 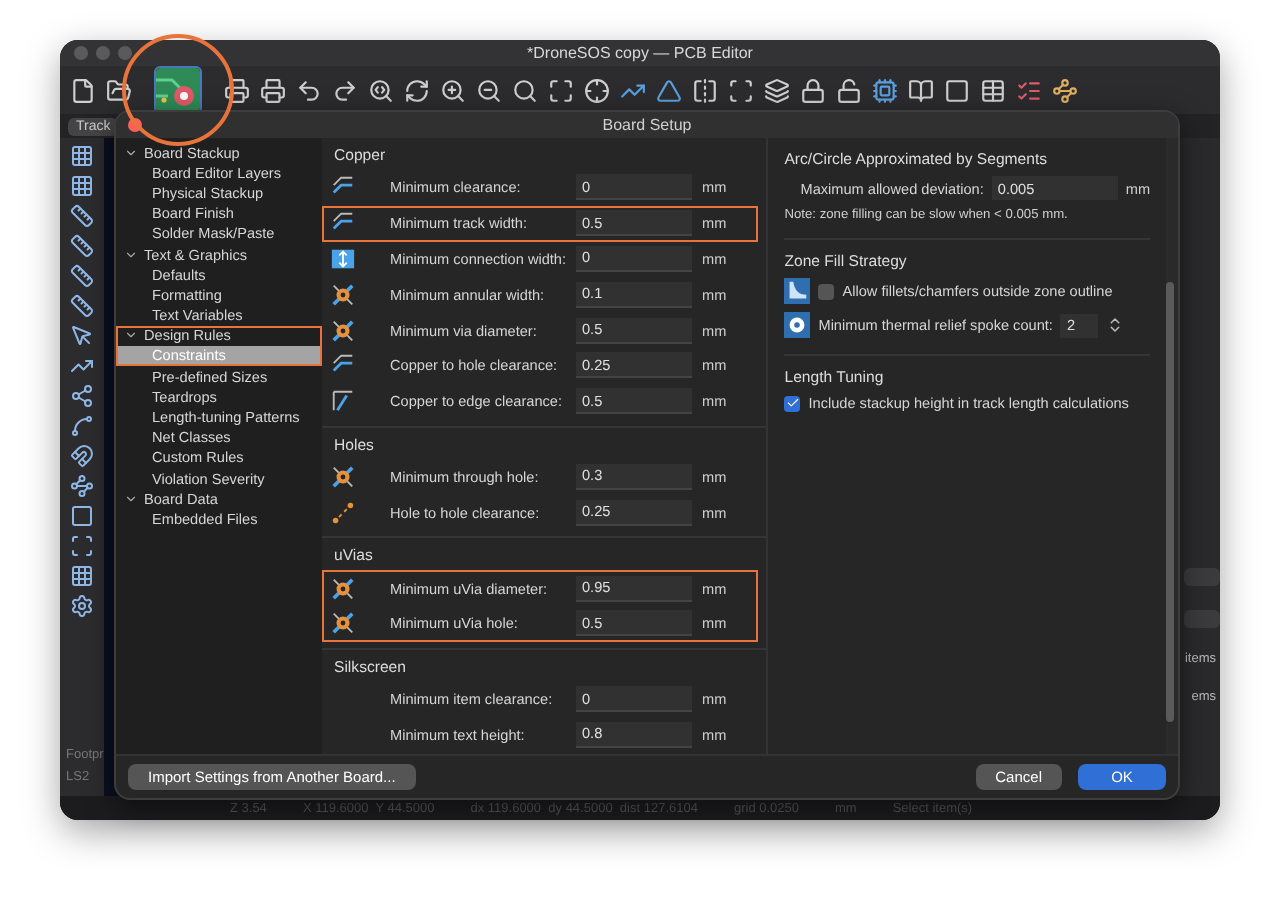 I want to click on zoom-out-icon, so click(x=489, y=90).